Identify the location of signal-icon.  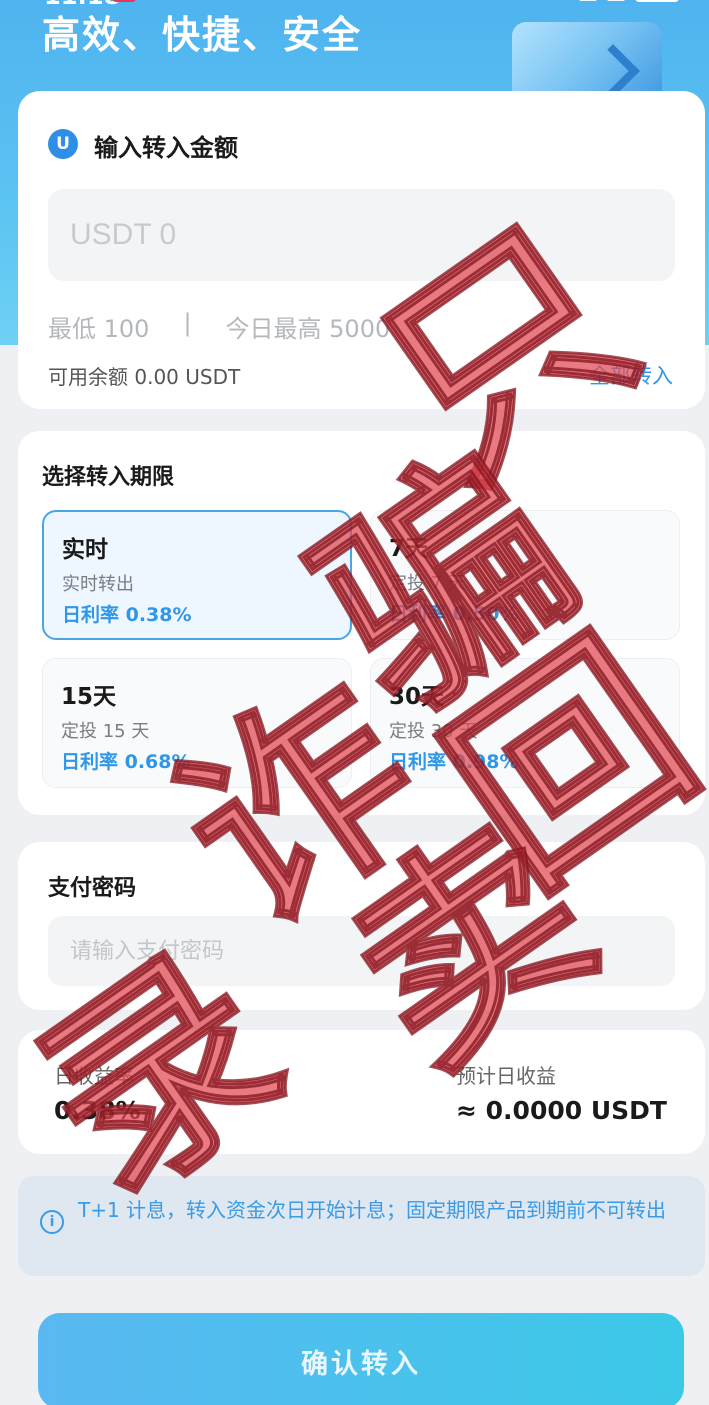
(588, 0).